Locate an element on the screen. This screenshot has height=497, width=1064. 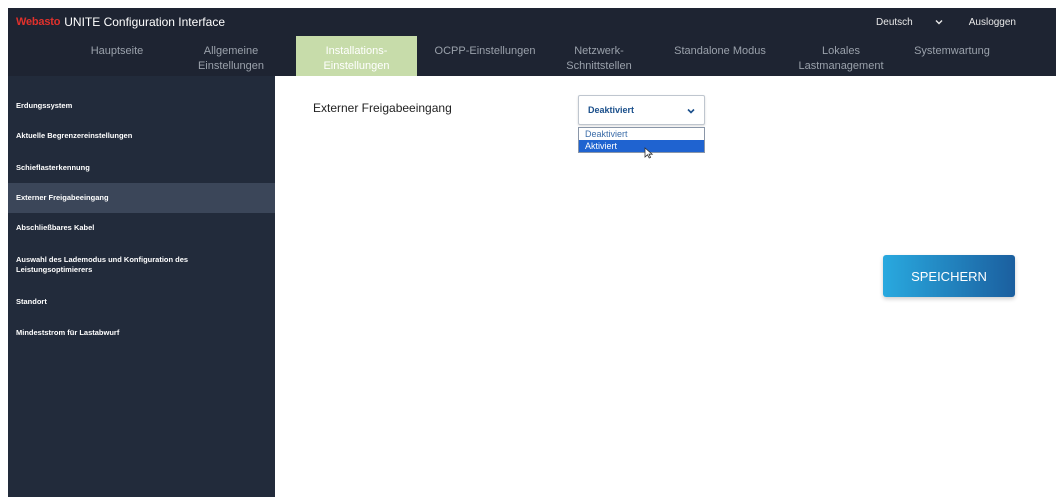
tab-ocpp-einstellungen: OCPP-Einstellungen is located at coordinates (485, 56).